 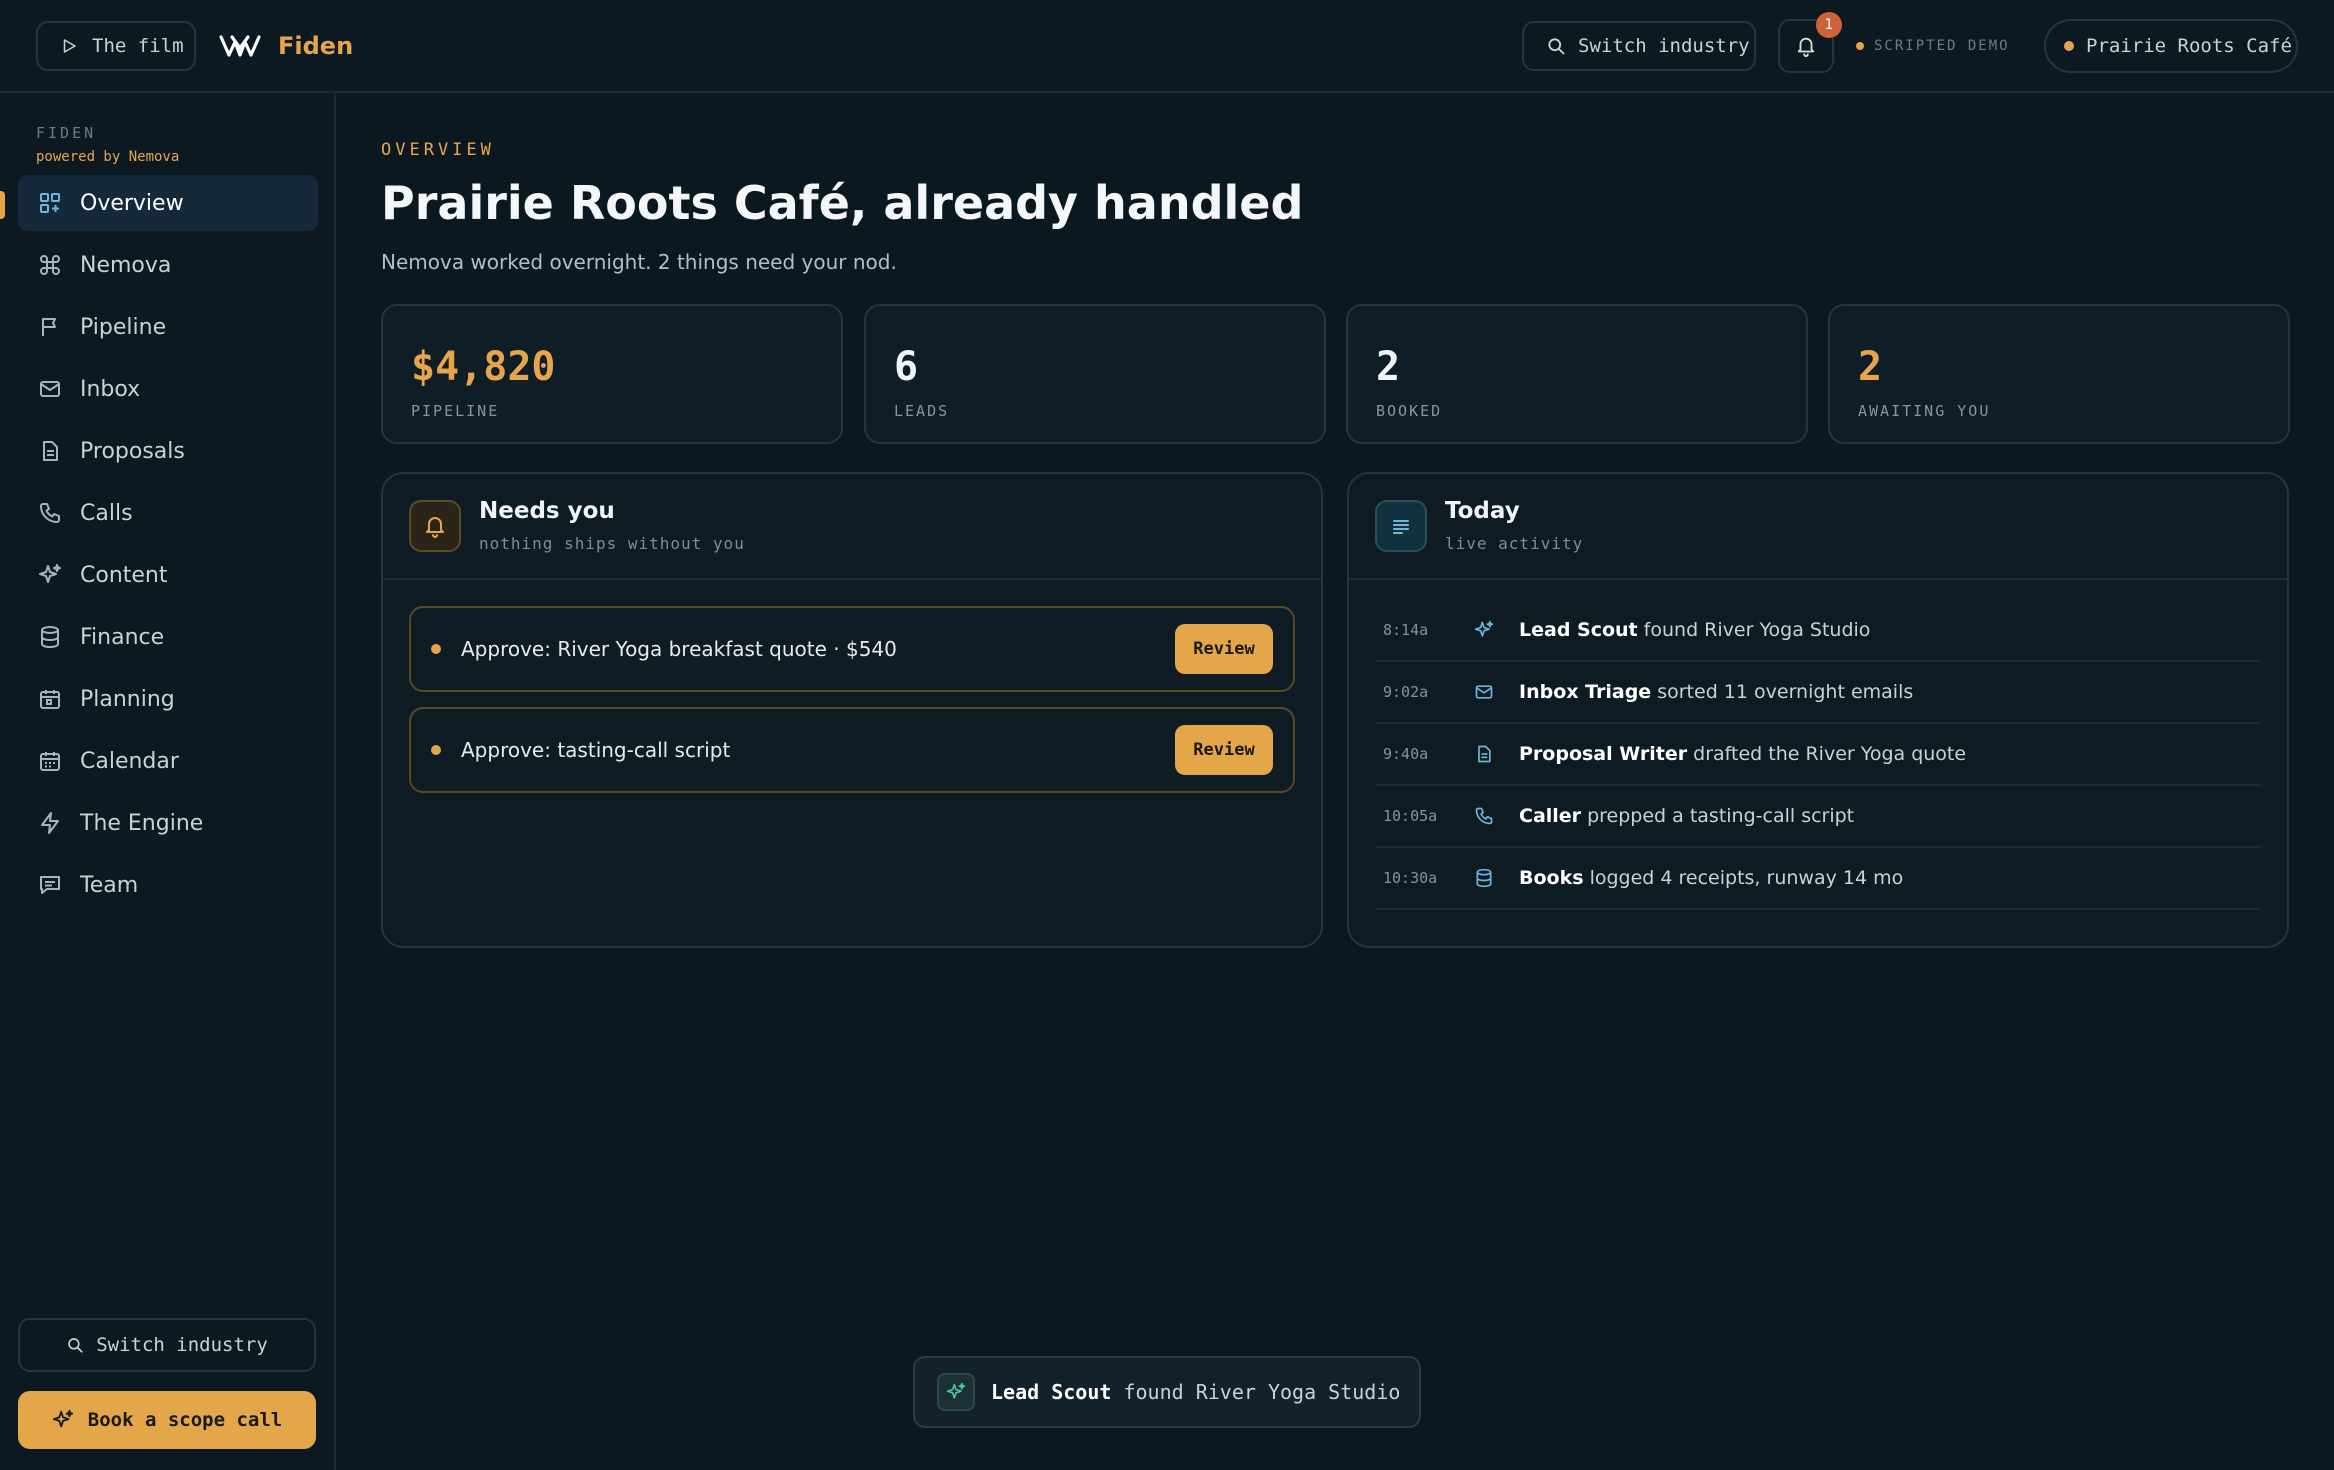 What do you see at coordinates (1860, 46) in the screenshot?
I see `status-dot` at bounding box center [1860, 46].